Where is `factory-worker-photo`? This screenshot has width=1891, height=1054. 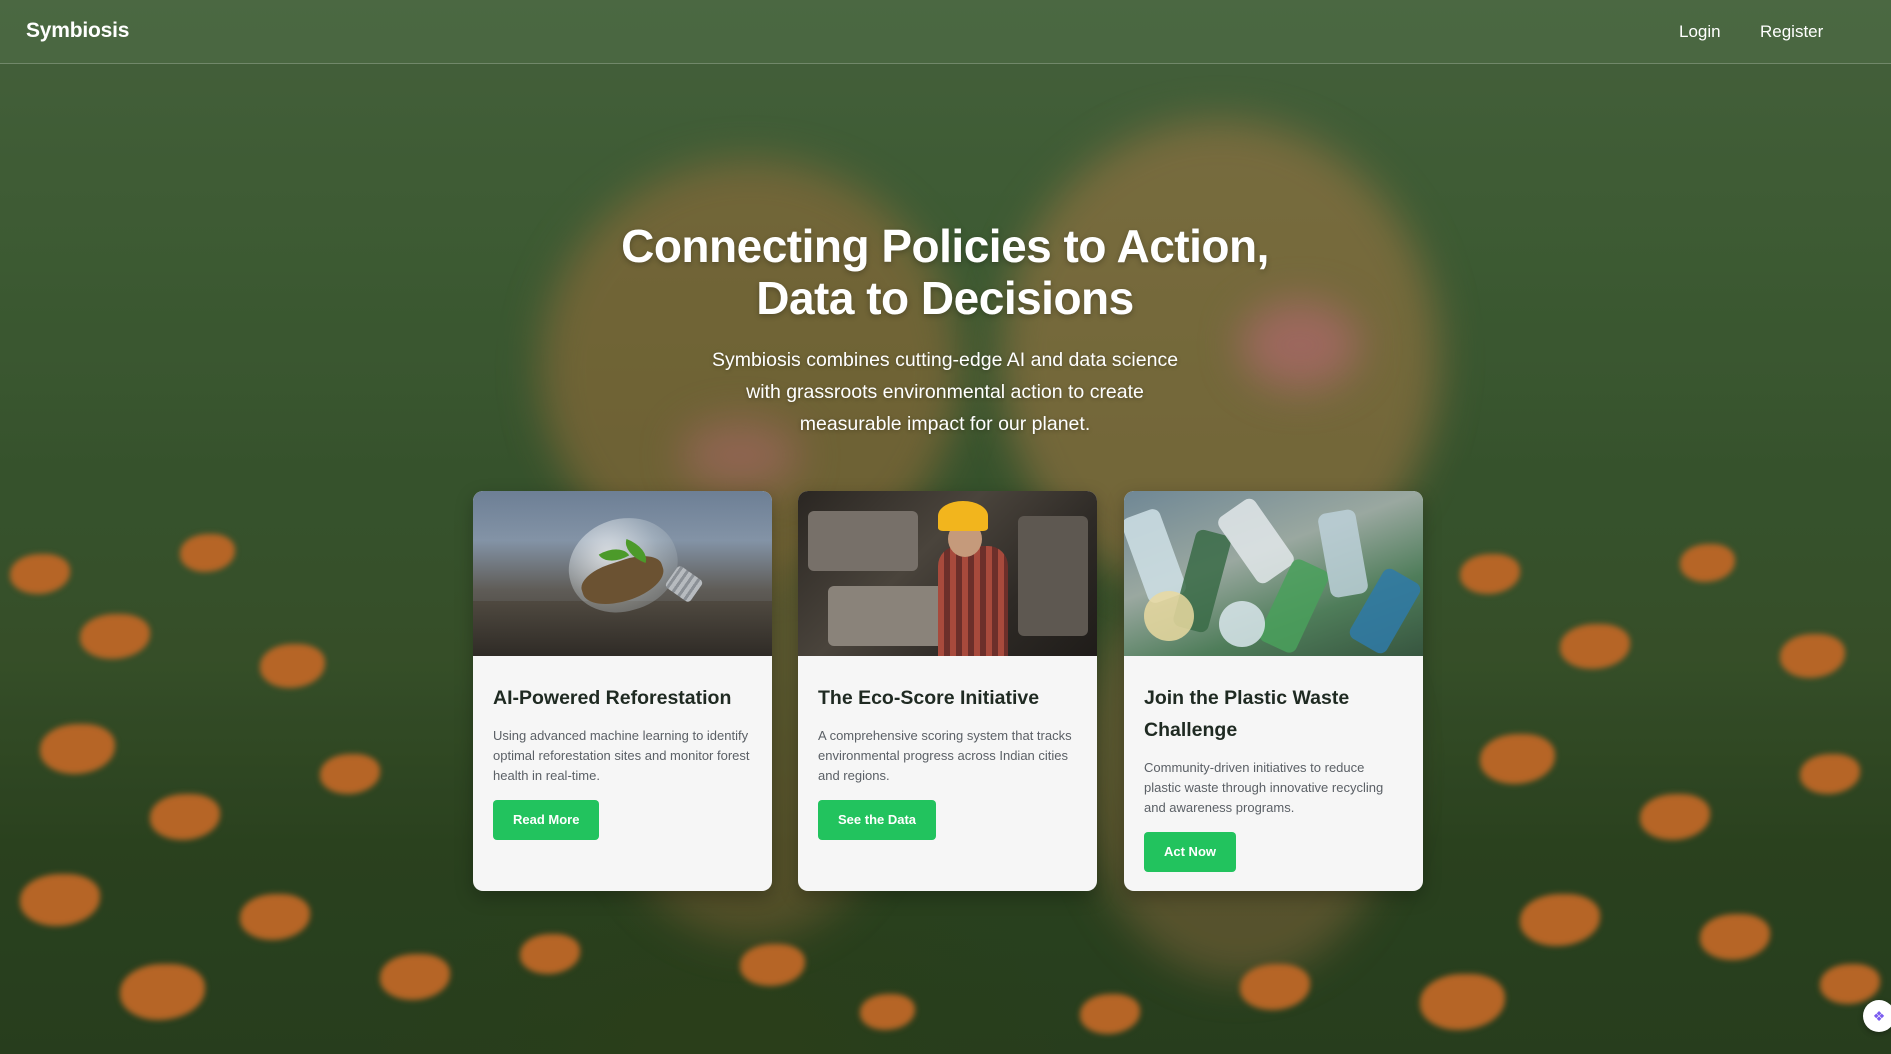
factory-worker-photo is located at coordinates (947, 573).